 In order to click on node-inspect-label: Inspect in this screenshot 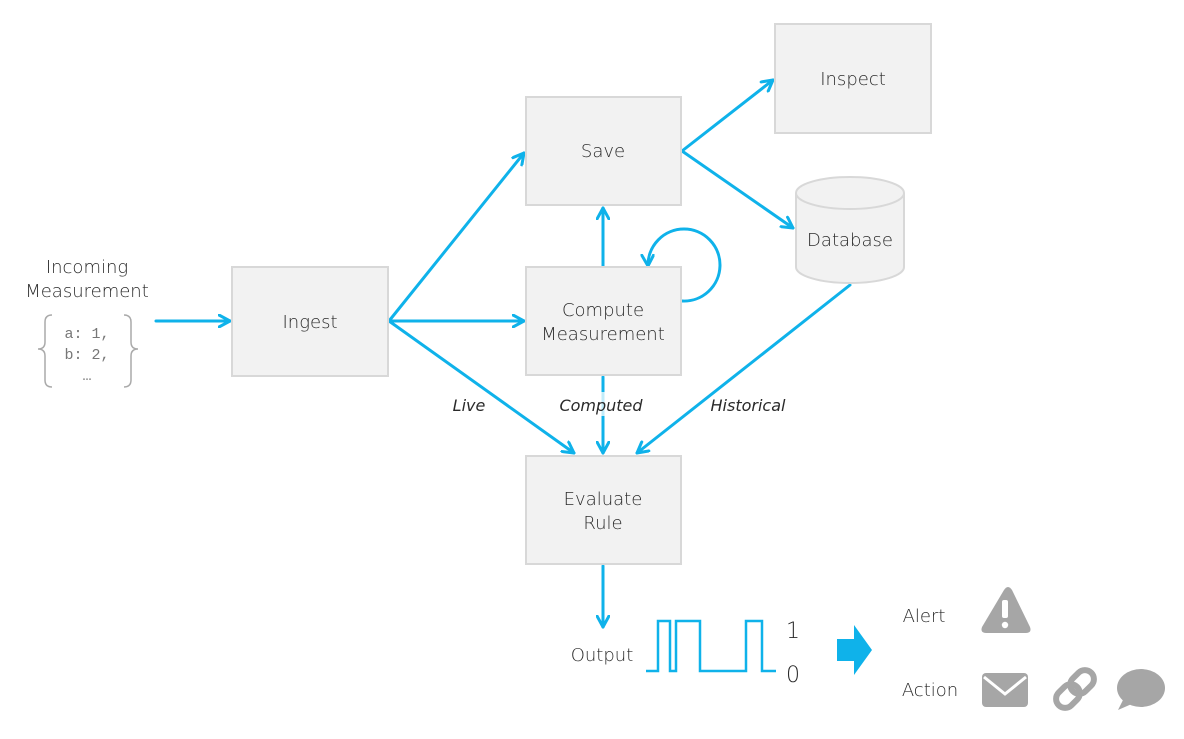, I will do `click(853, 79)`.